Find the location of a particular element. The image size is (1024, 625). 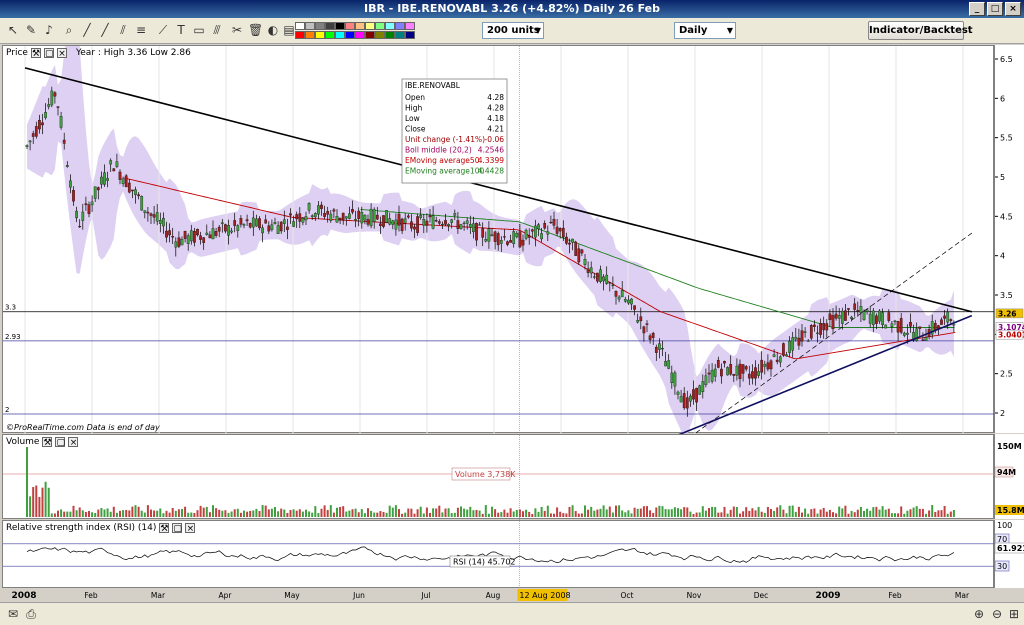

channel-tool-icon: ⫻ is located at coordinates (217, 30).